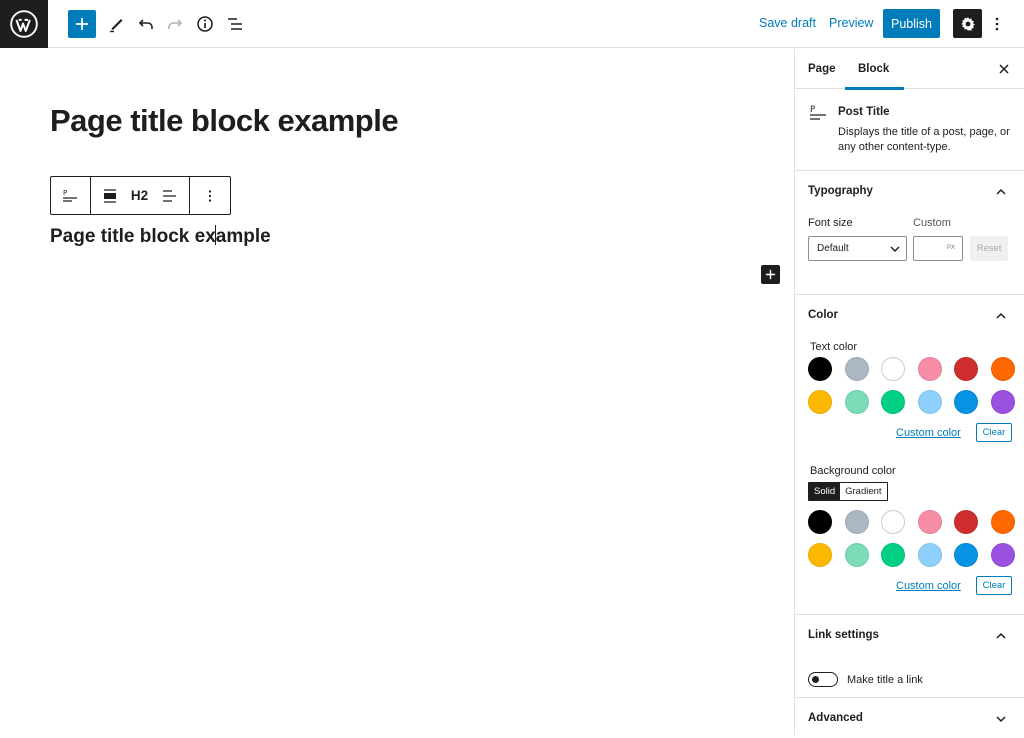 This screenshot has width=1024, height=738. Describe the element at coordinates (994, 585) in the screenshot. I see `background-color-clear-button: Clear` at that location.